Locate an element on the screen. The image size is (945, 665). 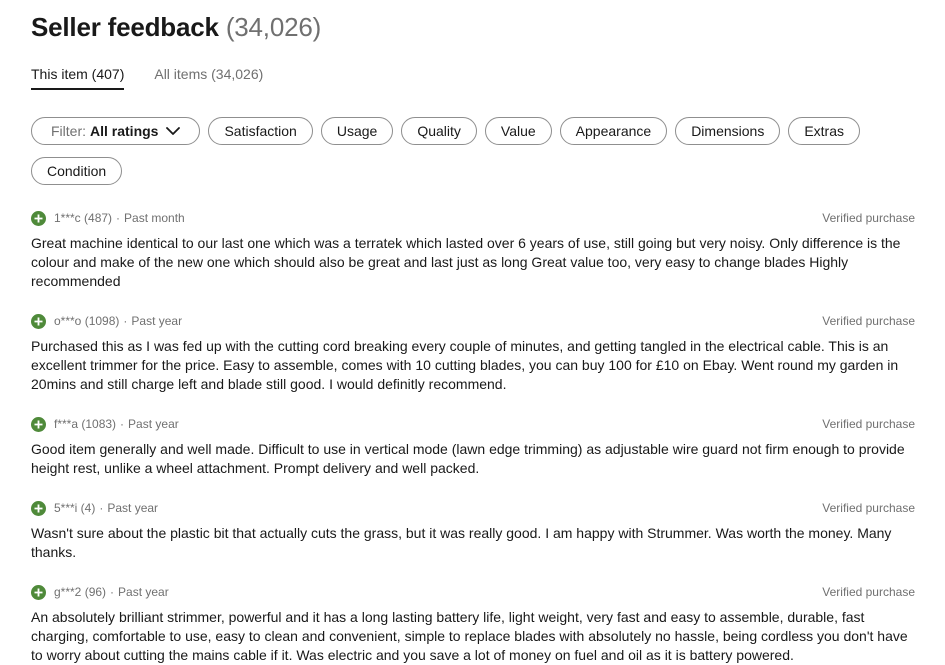
buyer-id: 5***i (4) is located at coordinates (75, 508).